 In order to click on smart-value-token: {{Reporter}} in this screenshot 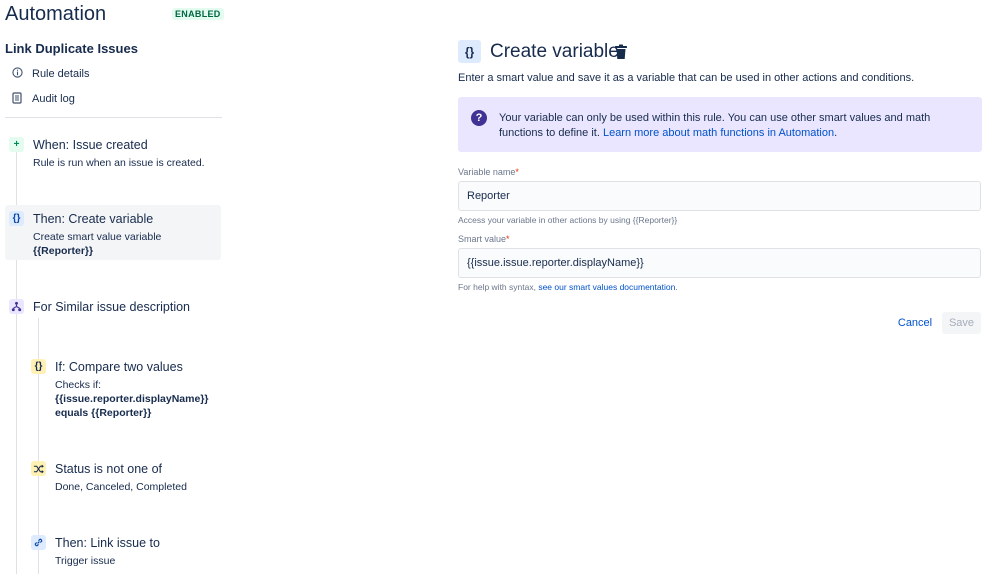, I will do `click(63, 251)`.